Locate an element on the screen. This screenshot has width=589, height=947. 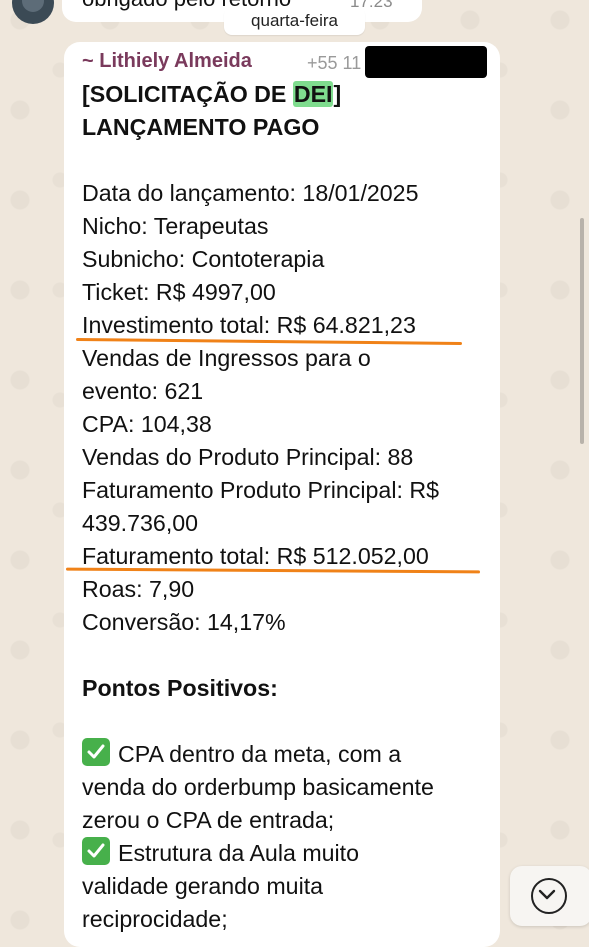
message-line: Conversão: 14,17% is located at coordinates (184, 622).